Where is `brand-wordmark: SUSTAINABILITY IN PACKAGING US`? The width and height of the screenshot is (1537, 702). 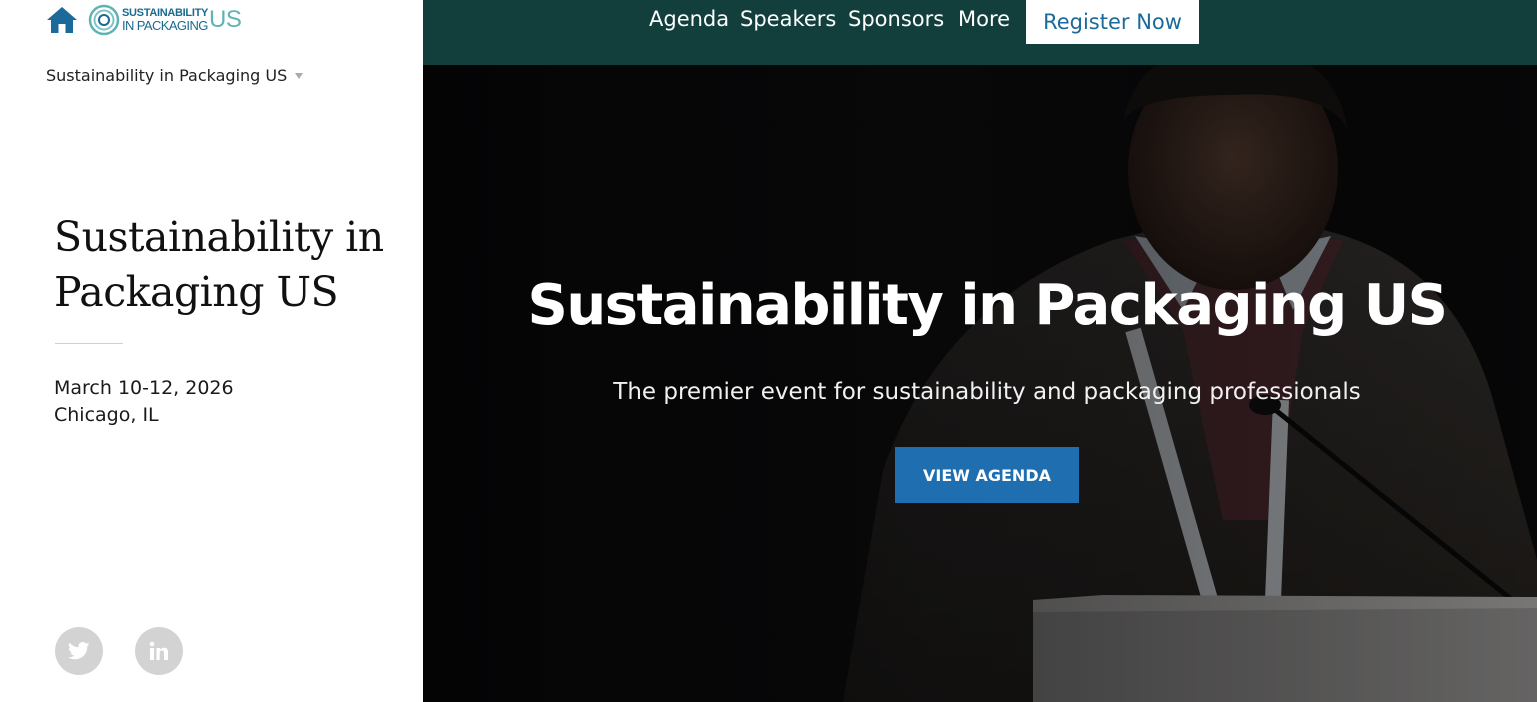
brand-wordmark: SUSTAINABILITY IN PACKAGING US is located at coordinates (182, 19).